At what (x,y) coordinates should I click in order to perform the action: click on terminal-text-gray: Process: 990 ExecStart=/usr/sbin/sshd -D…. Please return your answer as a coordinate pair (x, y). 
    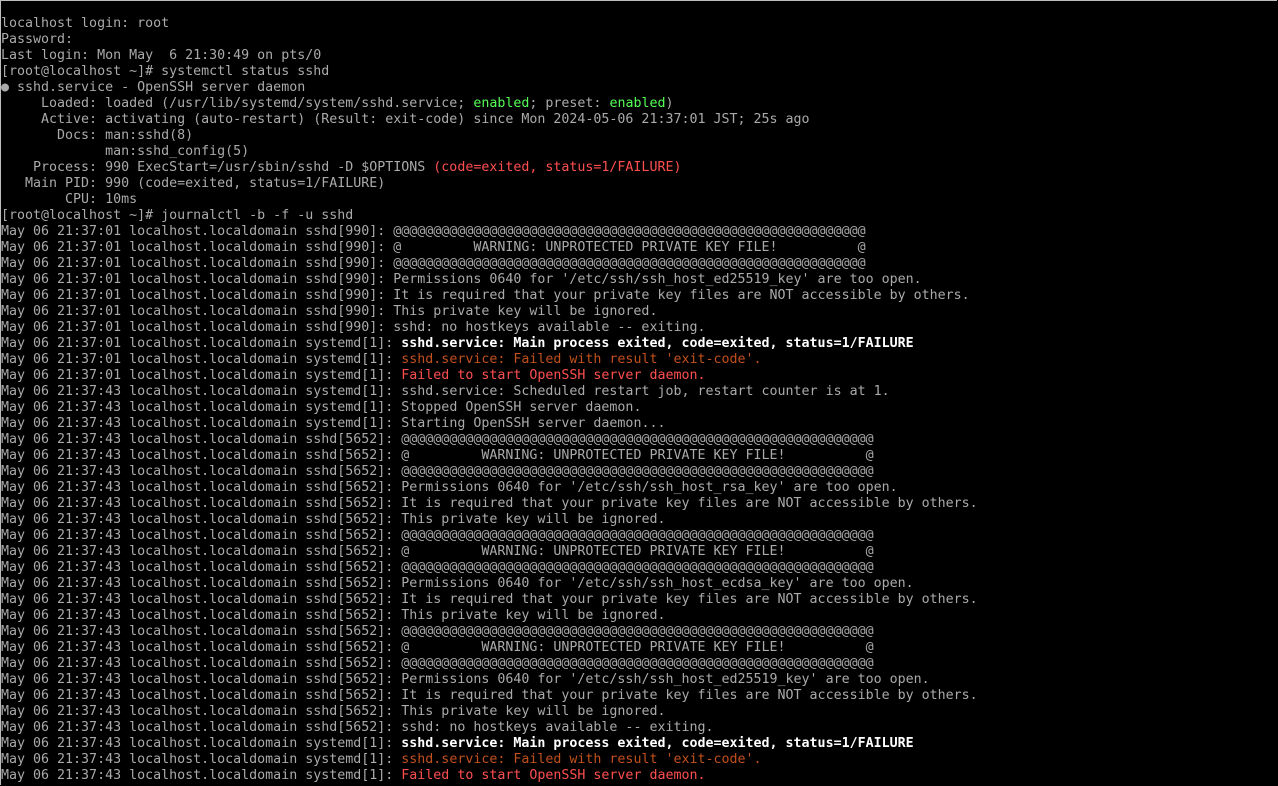
    Looking at the image, I should click on (217, 167).